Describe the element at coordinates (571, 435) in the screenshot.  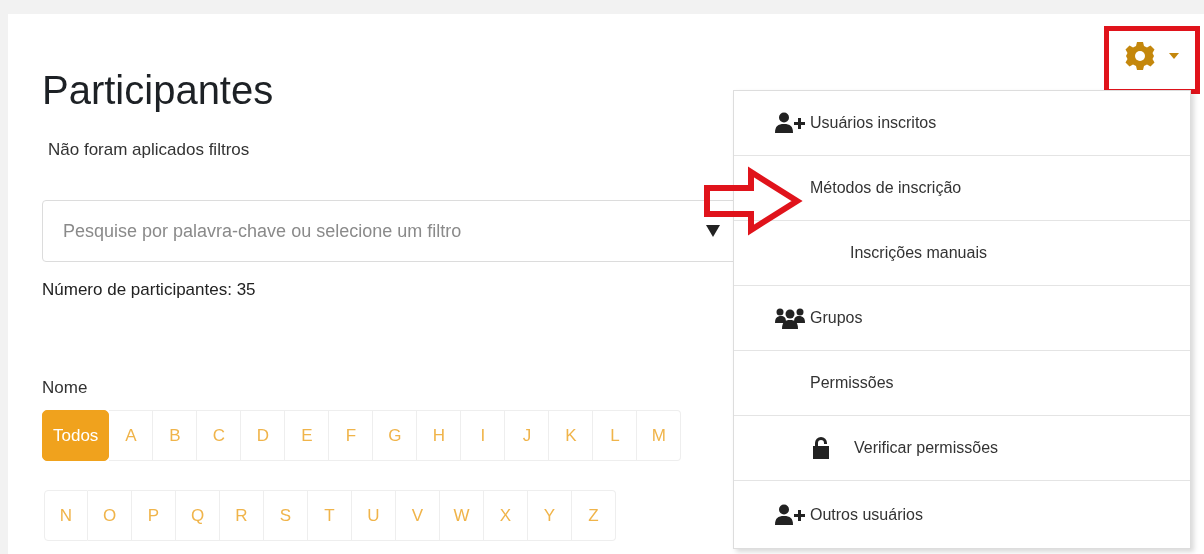
I see `letter-filter-button: K` at that location.